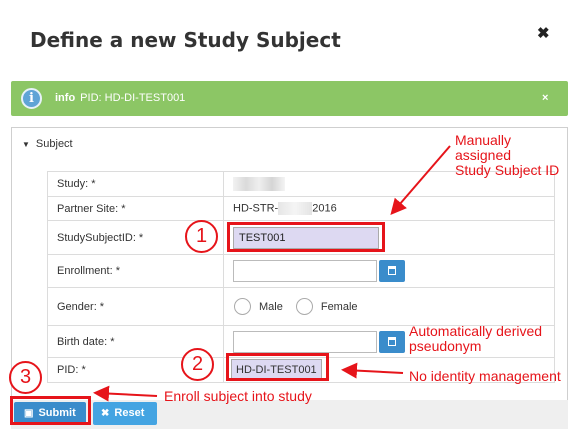 This screenshot has width=573, height=429. What do you see at coordinates (420, 180) in the screenshot?
I see `arrow-to-ssid` at bounding box center [420, 180].